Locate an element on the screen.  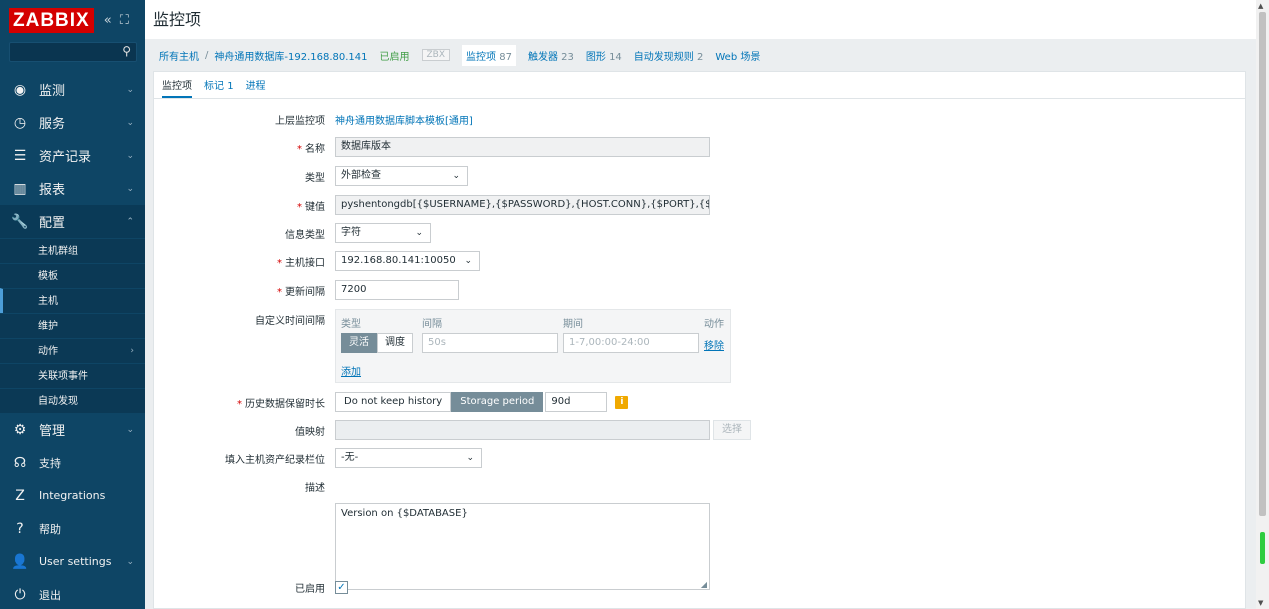
info-type-select: 字符 ⌄ is located at coordinates (383, 233).